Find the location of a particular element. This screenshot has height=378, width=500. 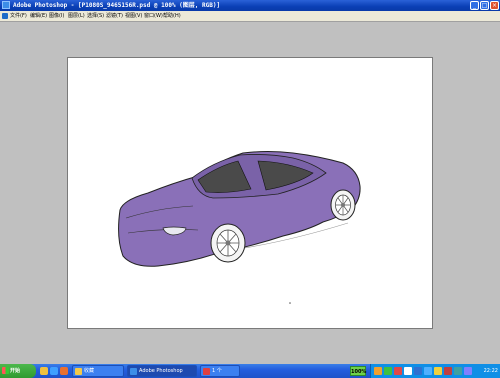

zoom-indicator: 100% is located at coordinates (358, 371).